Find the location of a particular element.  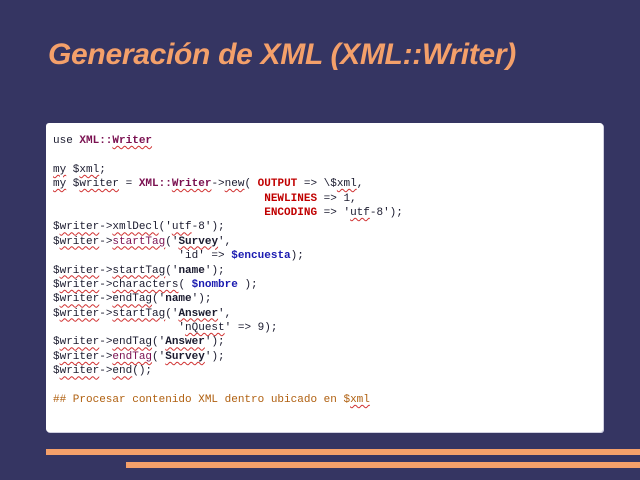

code-line: $writer->end(); is located at coordinates (228, 371).